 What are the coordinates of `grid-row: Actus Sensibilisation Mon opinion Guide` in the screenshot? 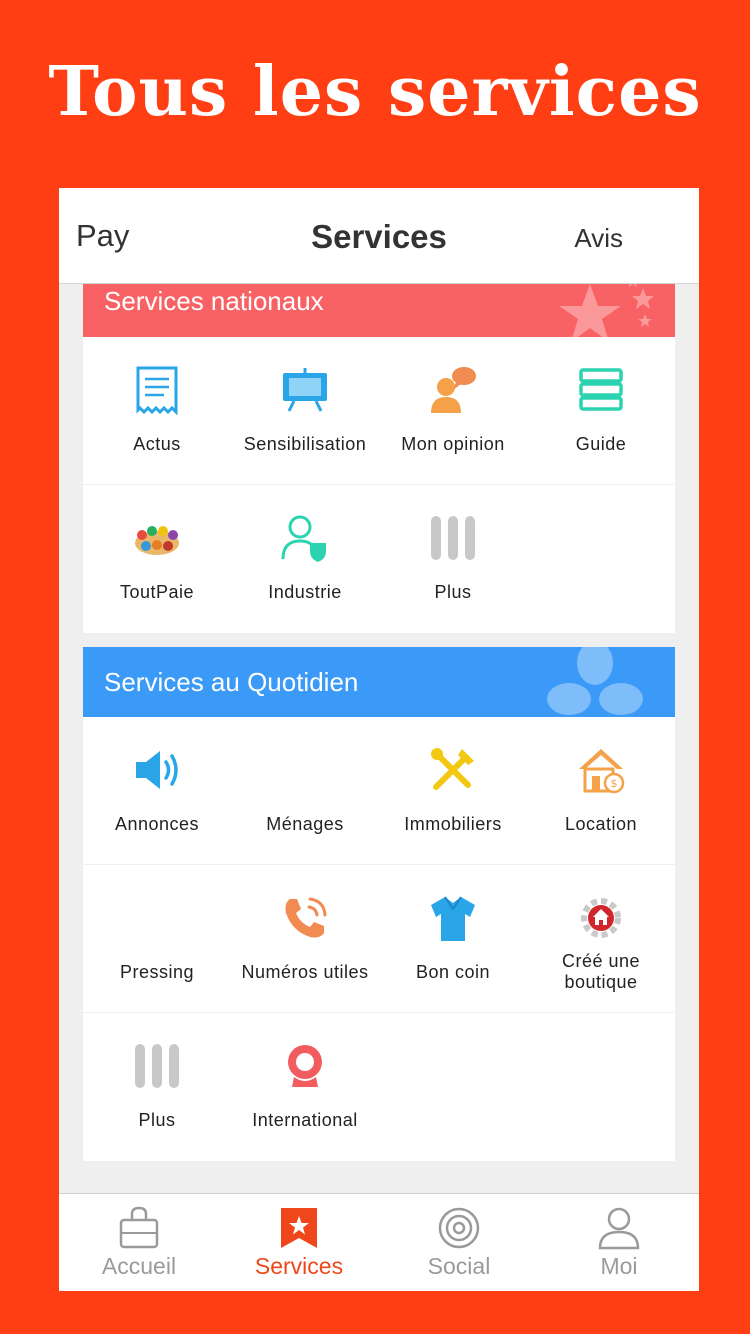 It's located at (379, 411).